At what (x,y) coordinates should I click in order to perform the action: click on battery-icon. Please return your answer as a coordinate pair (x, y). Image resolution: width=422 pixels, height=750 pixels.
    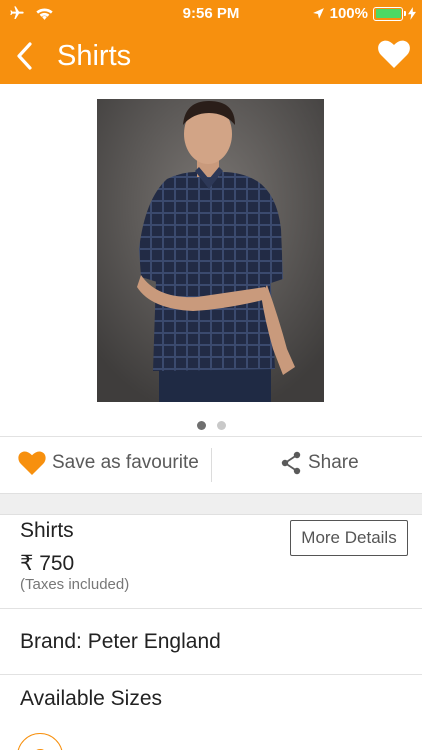
    Looking at the image, I should click on (389, 13).